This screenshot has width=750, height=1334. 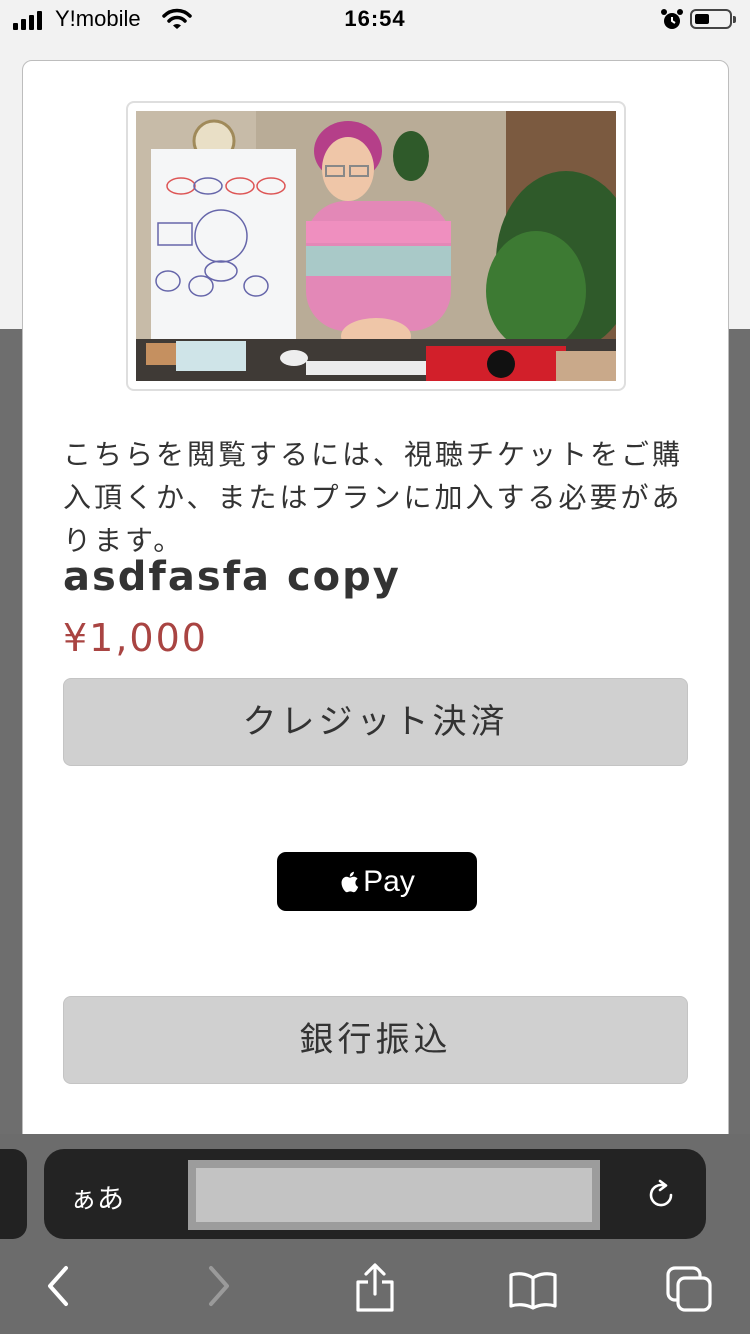 I want to click on status-time: 16:54, so click(x=375, y=18).